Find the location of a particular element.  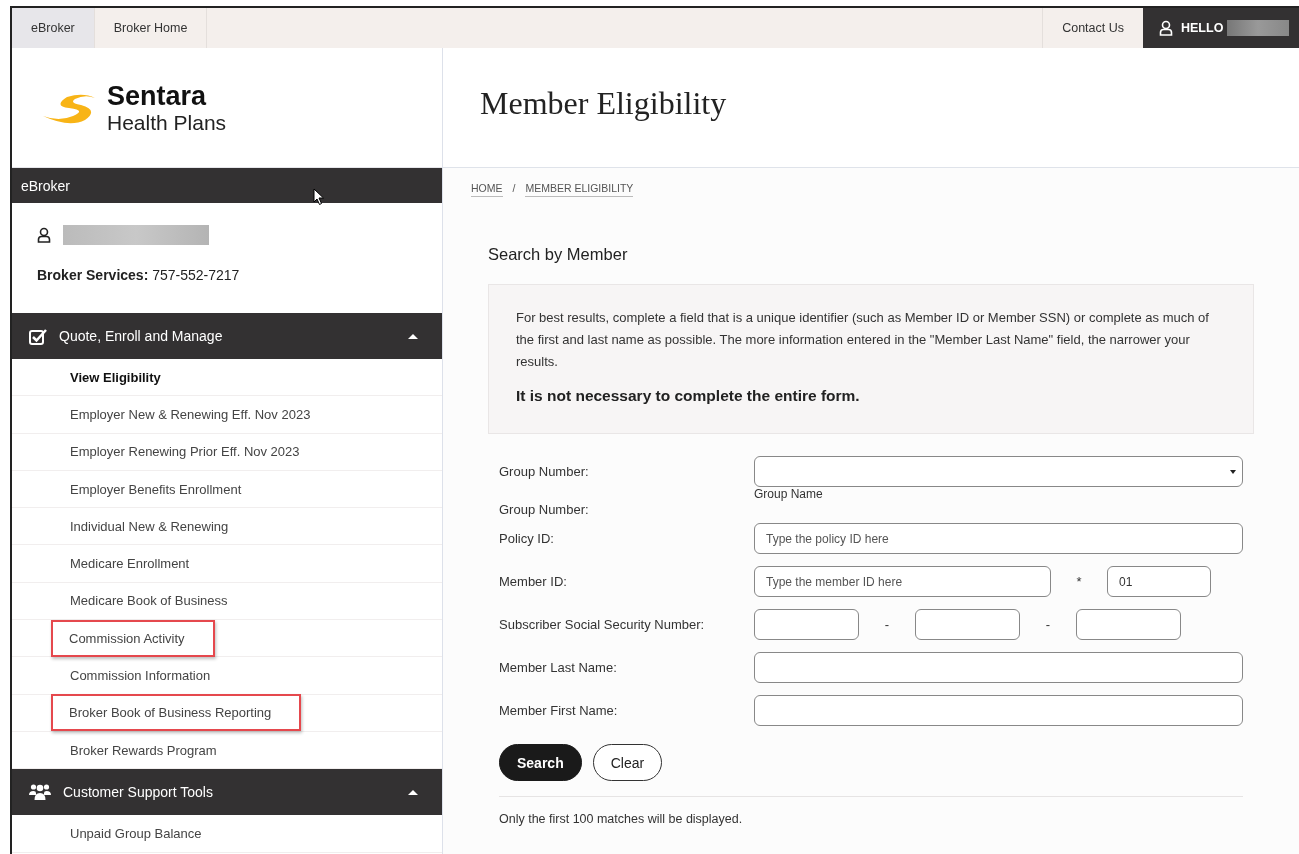

input-field: Type the policy ID here is located at coordinates (998, 538).